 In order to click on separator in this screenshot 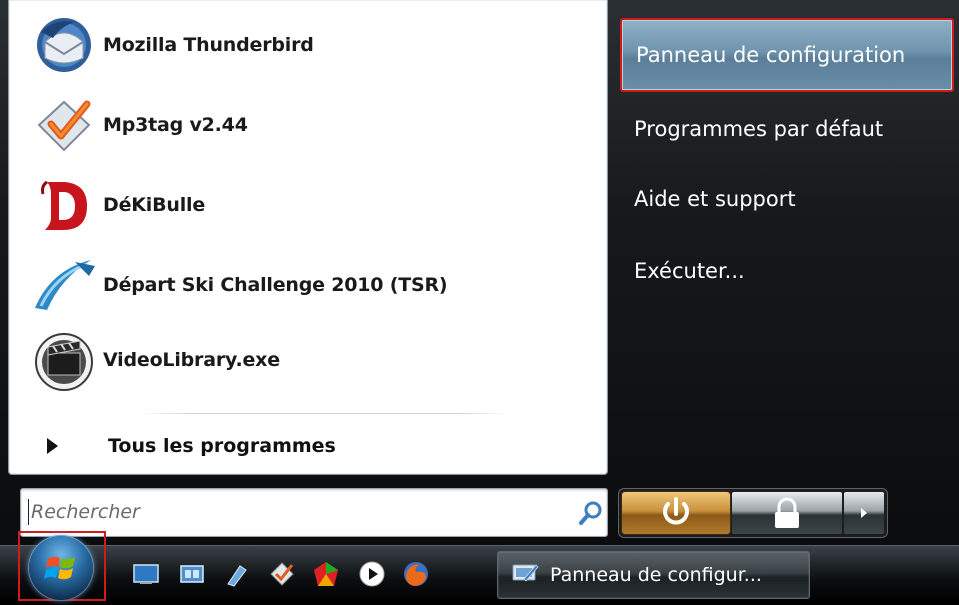, I will do `click(325, 413)`.